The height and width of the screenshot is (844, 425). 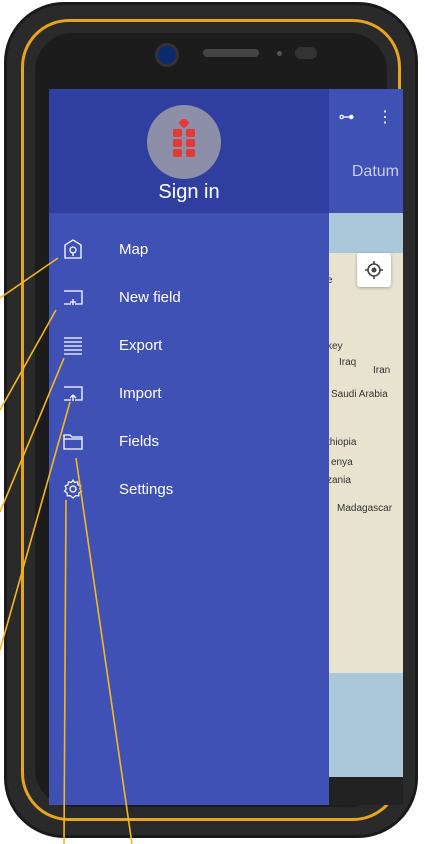 I want to click on proximity-sensor, so click(x=279, y=53).